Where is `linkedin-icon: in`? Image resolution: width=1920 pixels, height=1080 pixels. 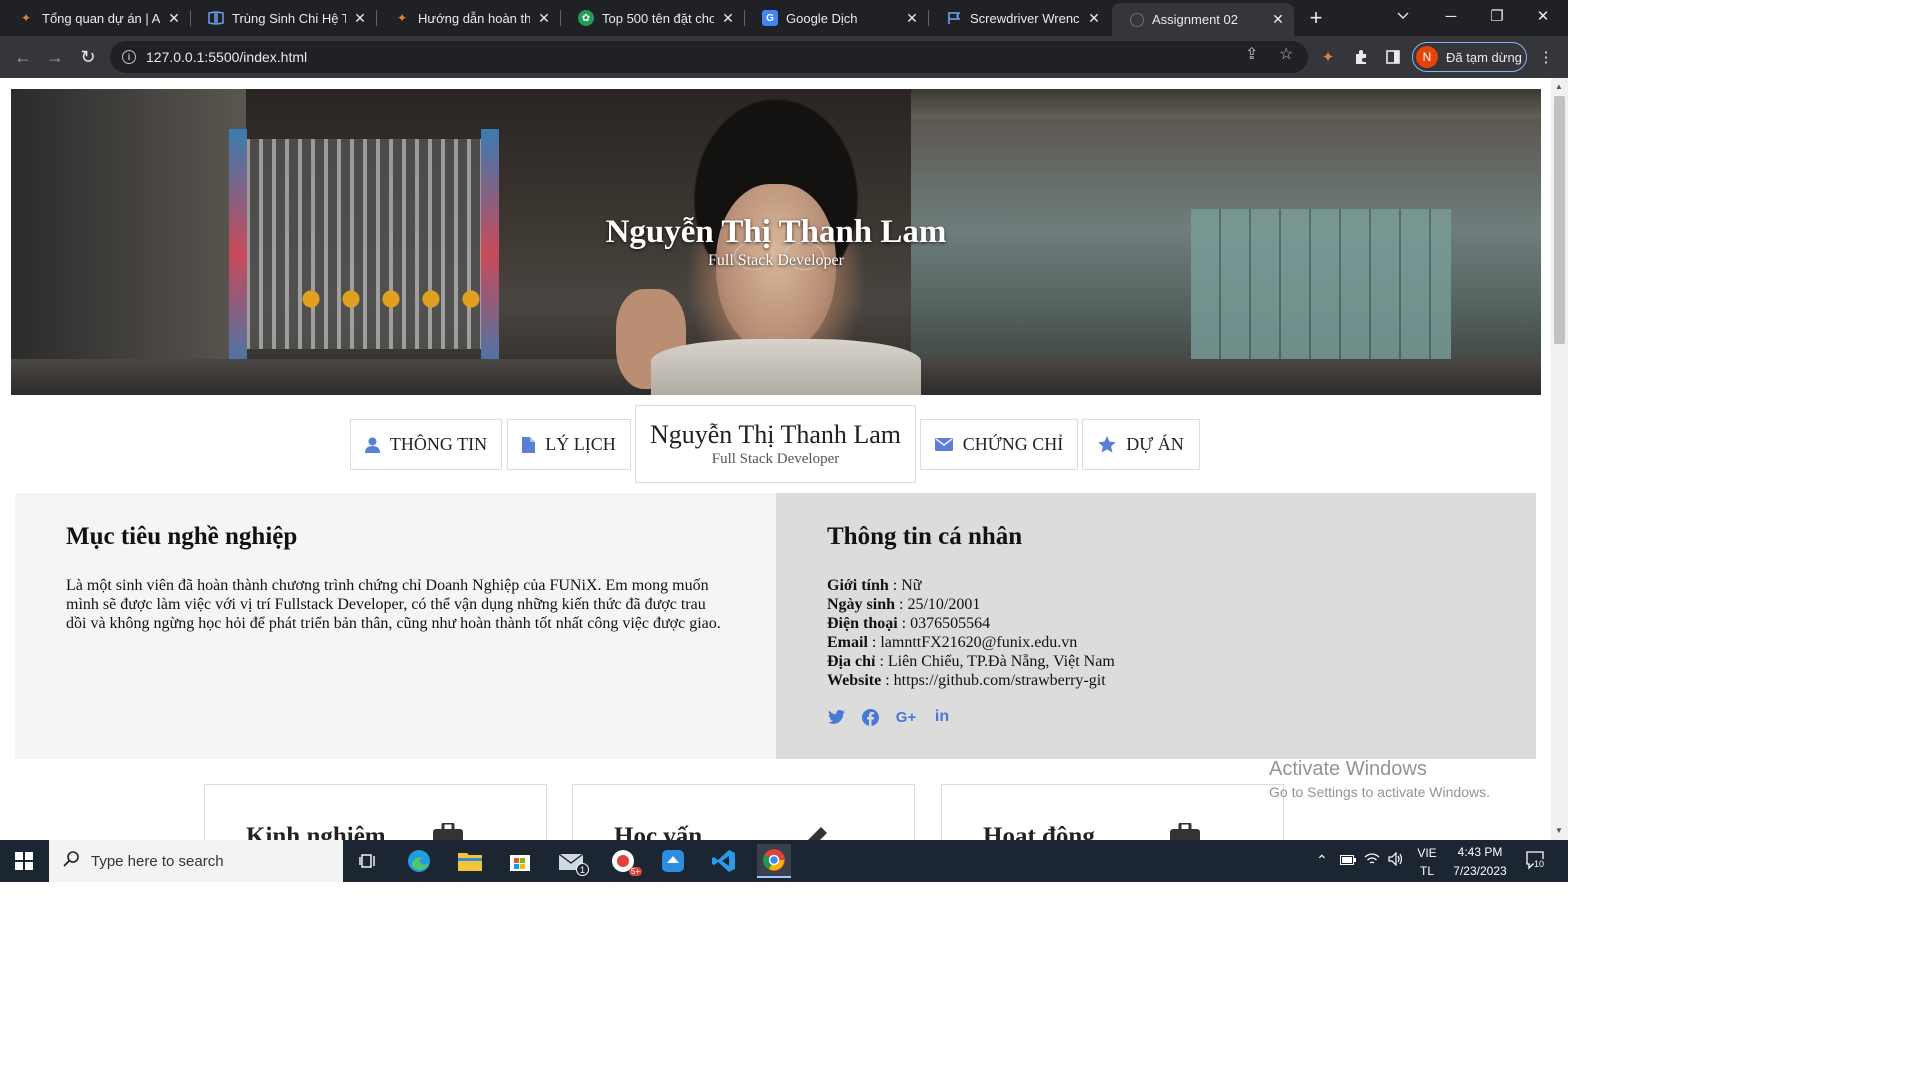
linkedin-icon: in is located at coordinates (942, 717).